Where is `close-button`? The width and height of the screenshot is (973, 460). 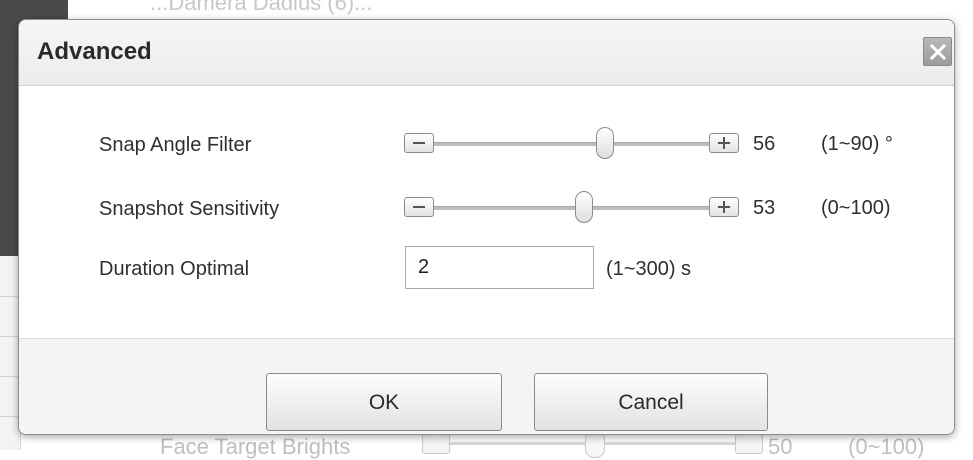
close-button is located at coordinates (937, 51).